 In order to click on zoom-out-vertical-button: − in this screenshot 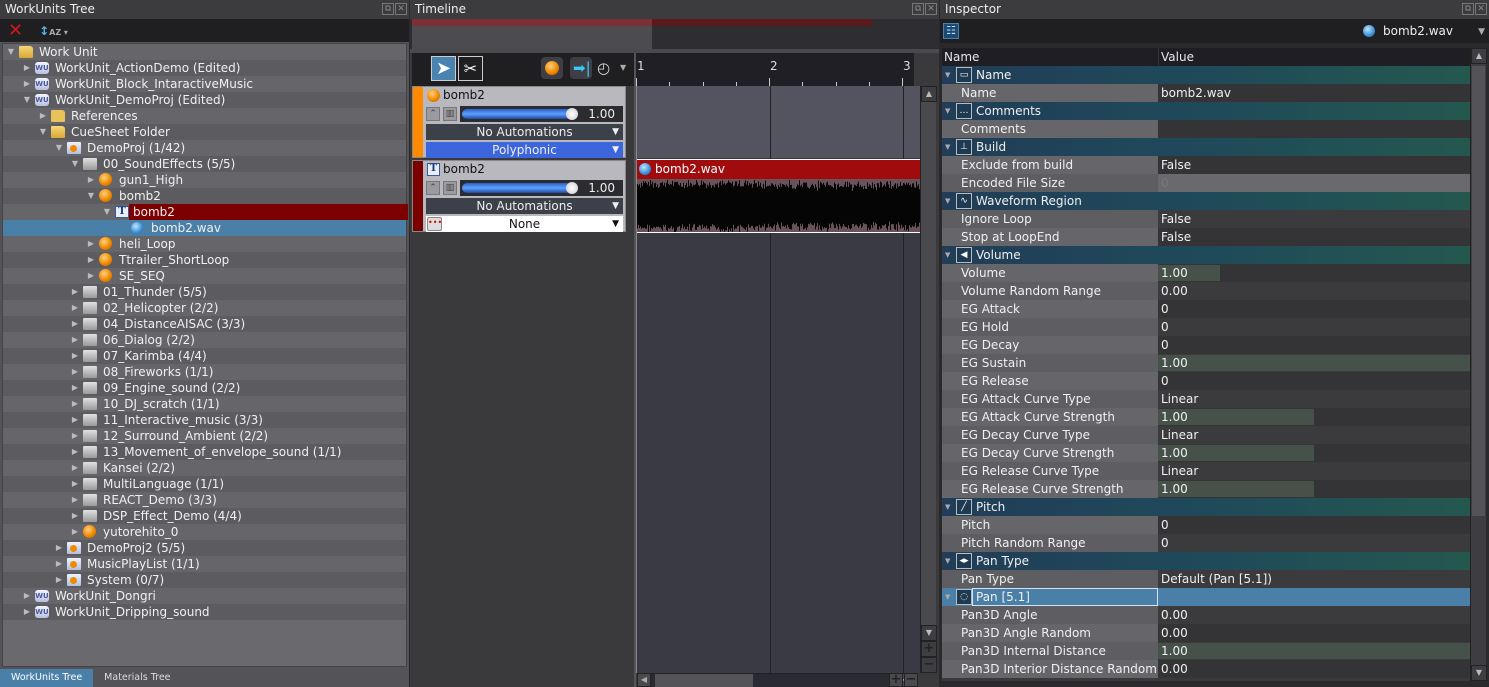, I will do `click(929, 665)`.